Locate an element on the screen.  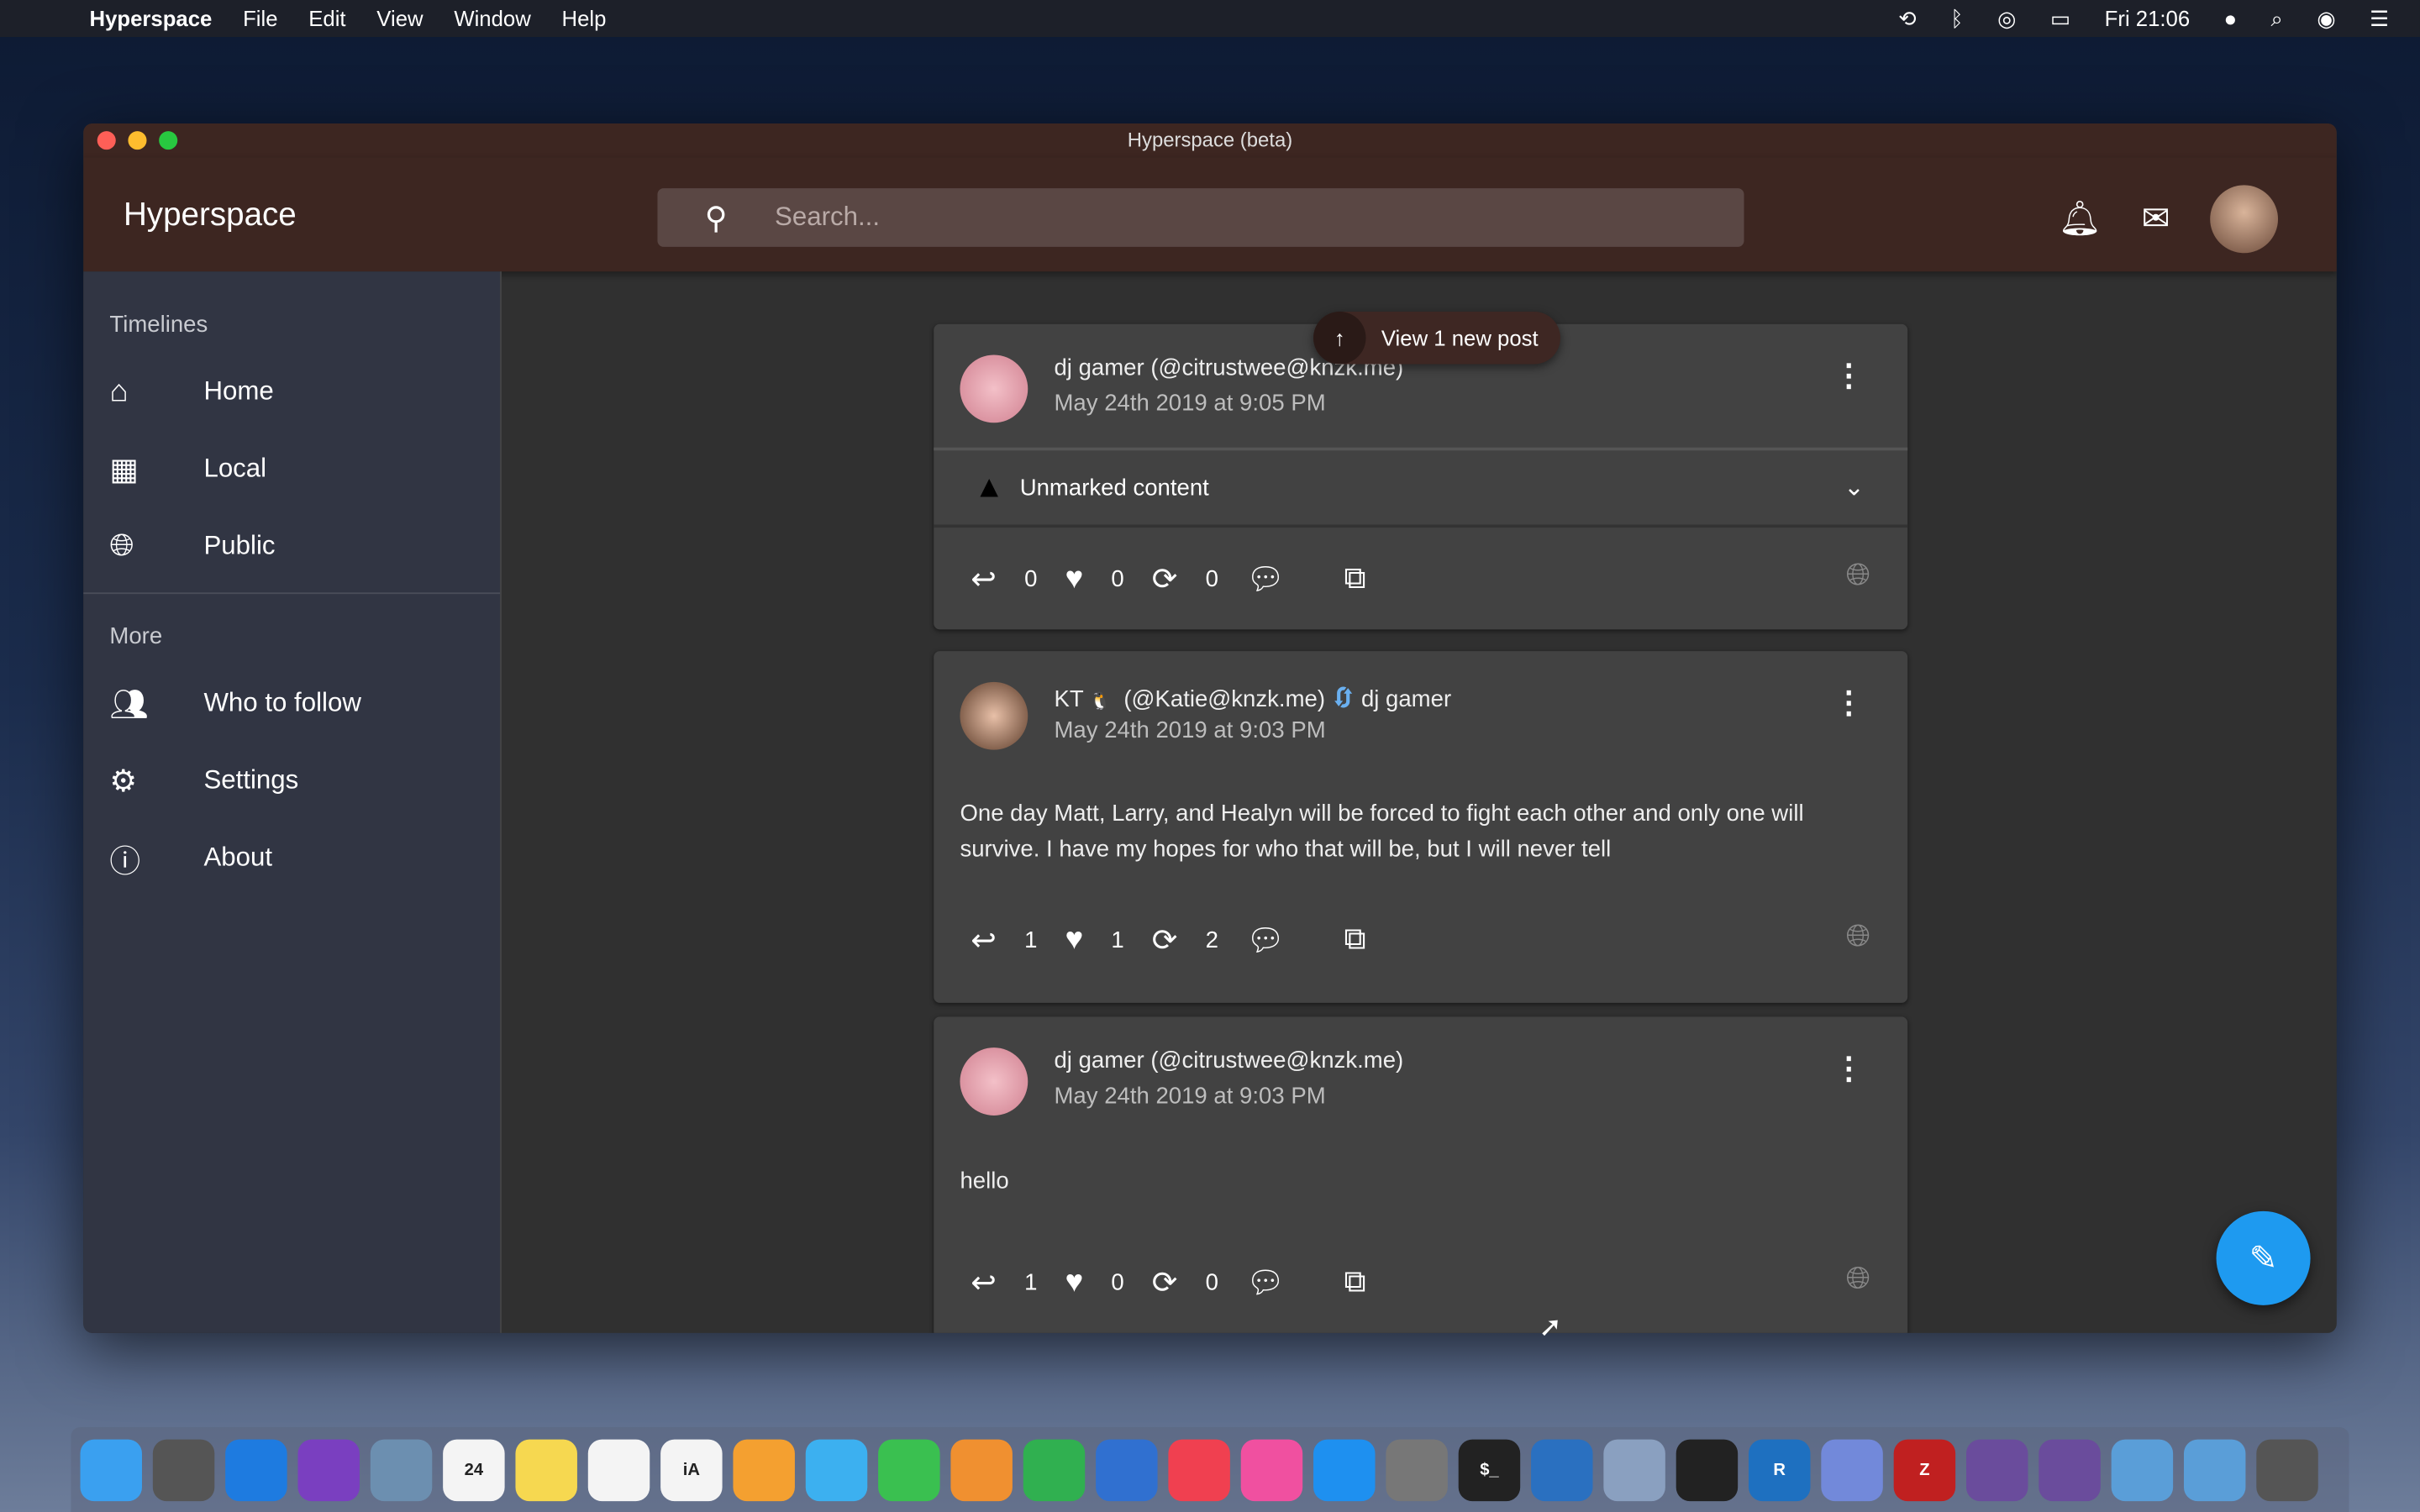
sidebar-item-local: ▦ Local is located at coordinates (291, 468).